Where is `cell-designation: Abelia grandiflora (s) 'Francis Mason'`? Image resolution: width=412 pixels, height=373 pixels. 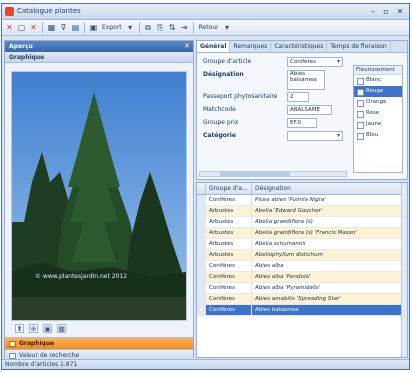 cell-designation: Abelia grandiflora (s) 'Francis Mason' is located at coordinates (327, 233).